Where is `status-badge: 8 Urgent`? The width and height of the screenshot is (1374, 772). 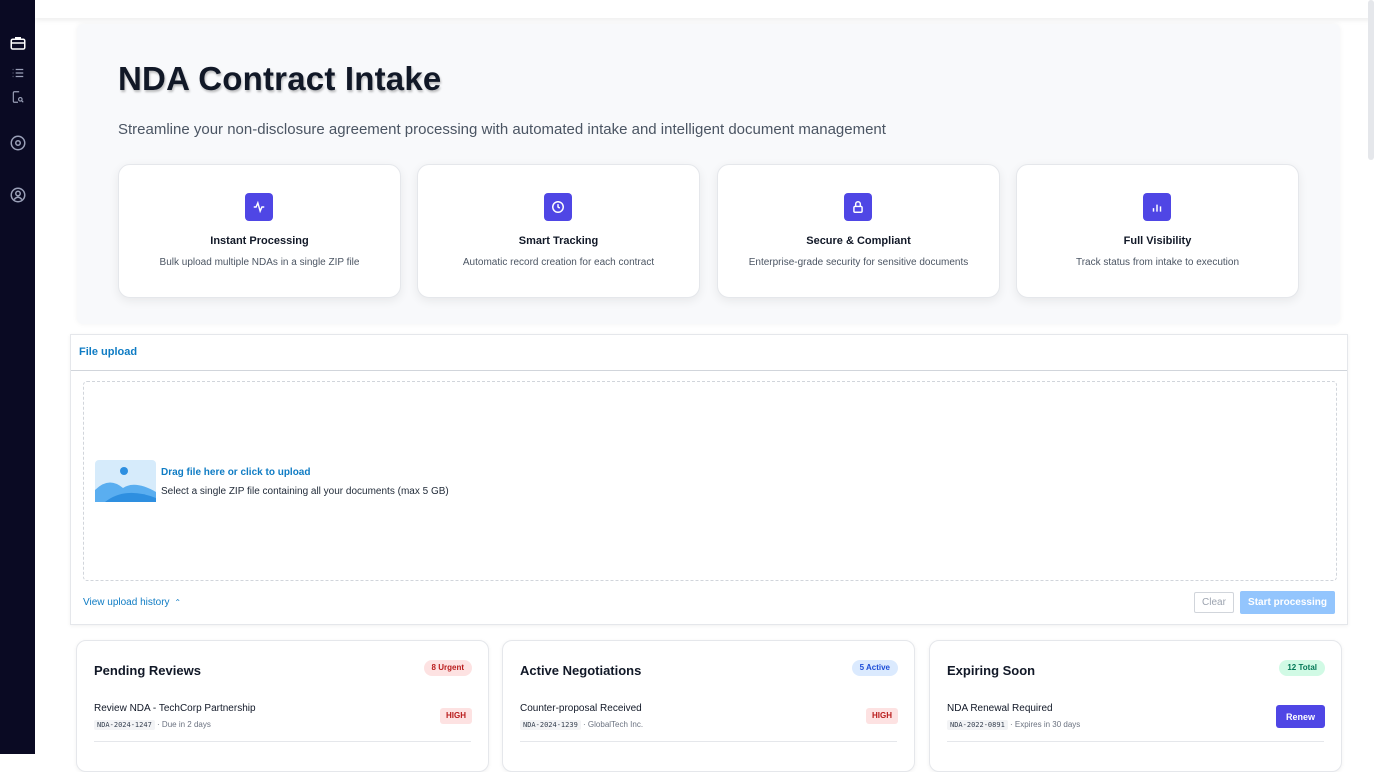 status-badge: 8 Urgent is located at coordinates (447, 668).